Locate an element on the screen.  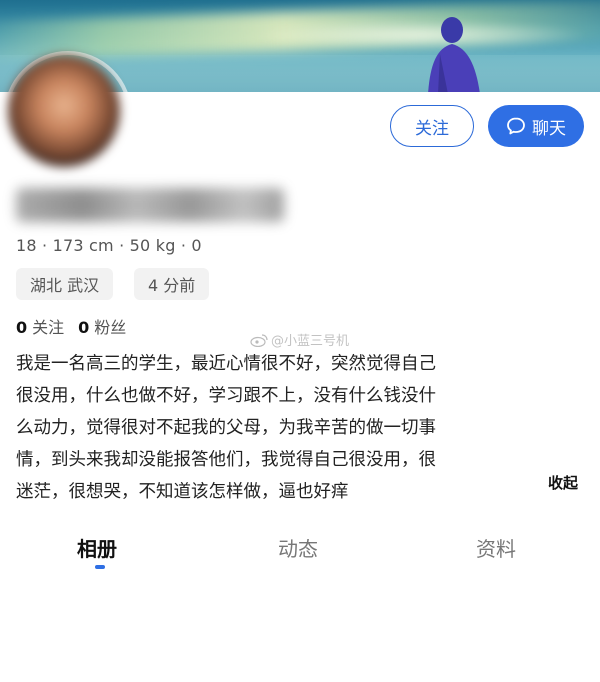
weibo-icon is located at coordinates (259, 340).